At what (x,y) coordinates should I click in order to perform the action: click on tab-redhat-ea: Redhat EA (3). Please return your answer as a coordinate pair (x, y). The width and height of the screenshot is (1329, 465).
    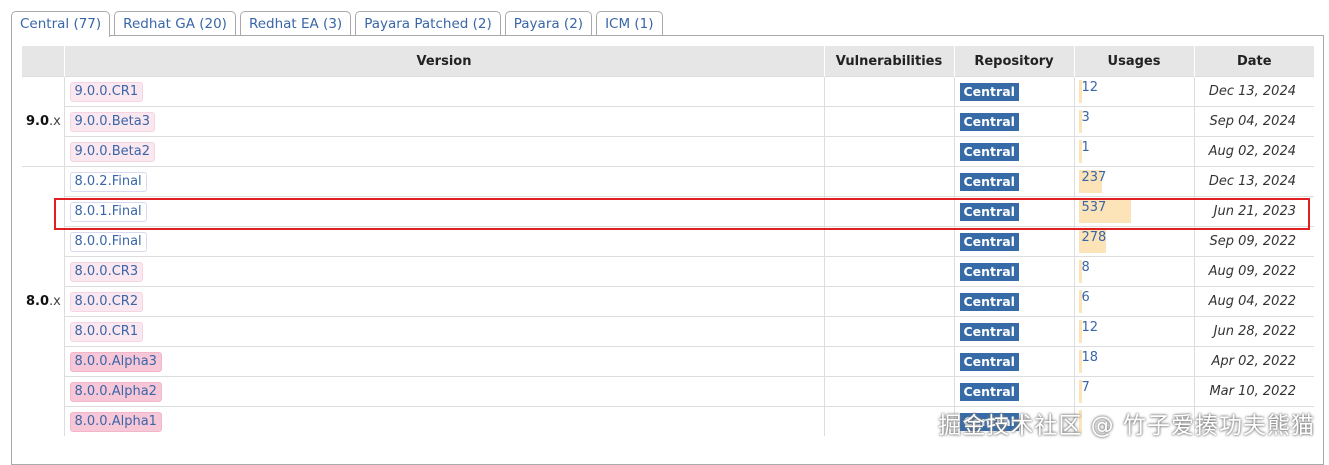
    Looking at the image, I should click on (295, 23).